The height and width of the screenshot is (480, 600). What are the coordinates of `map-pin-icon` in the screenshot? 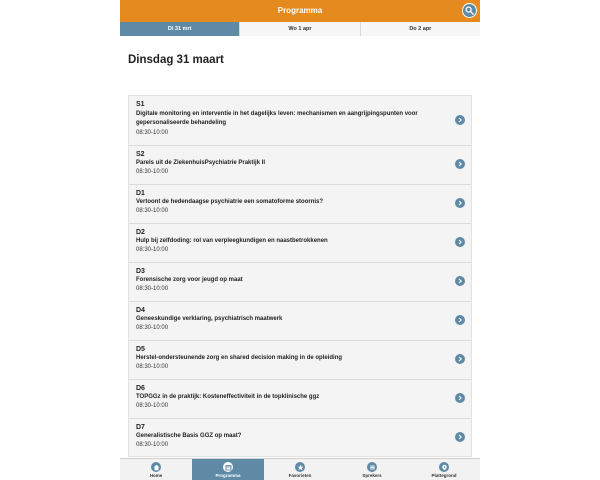 It's located at (444, 467).